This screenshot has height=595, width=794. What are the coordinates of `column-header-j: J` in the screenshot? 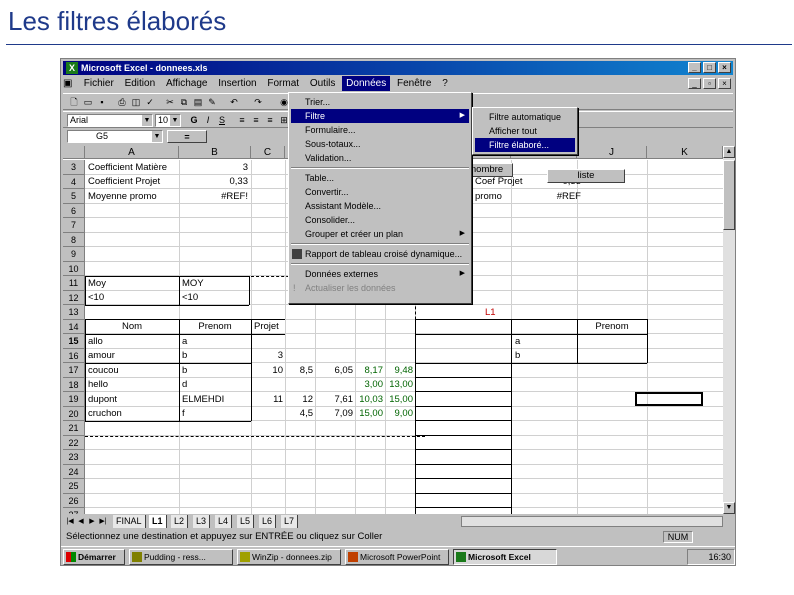 It's located at (612, 152).